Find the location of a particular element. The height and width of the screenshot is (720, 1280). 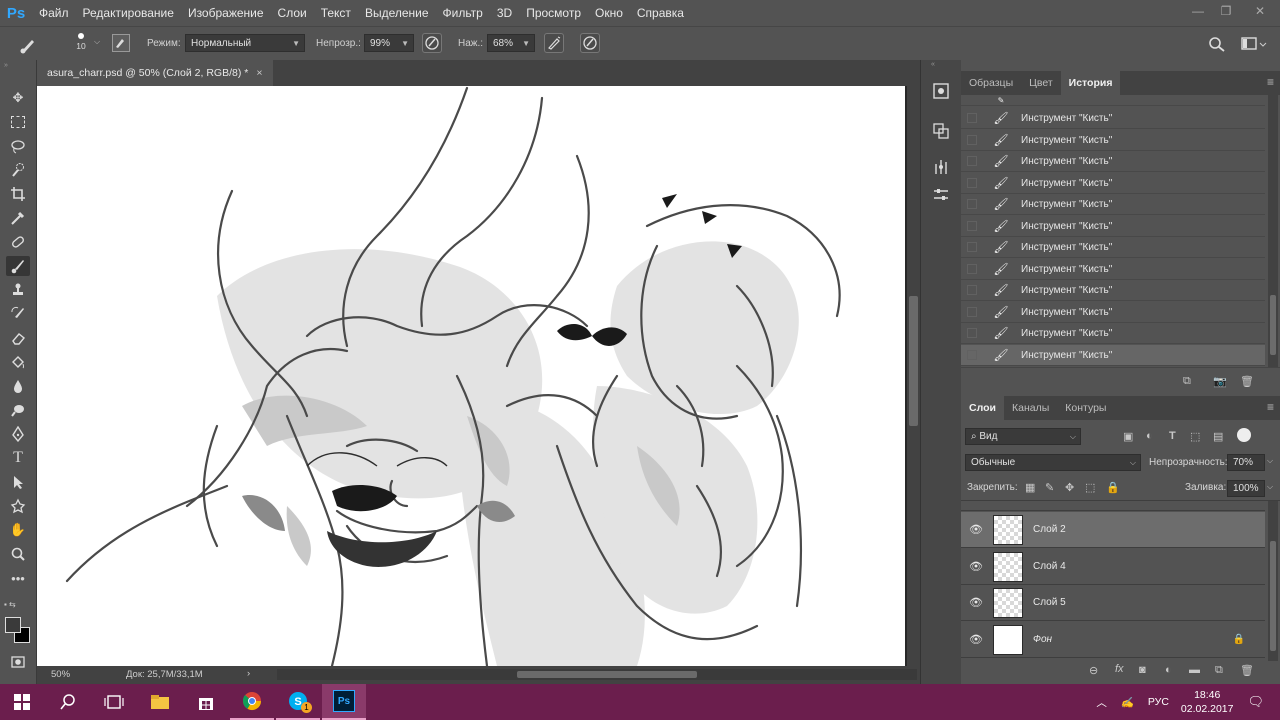

layer-row: 👁 Слой 2 is located at coordinates (1113, 530).